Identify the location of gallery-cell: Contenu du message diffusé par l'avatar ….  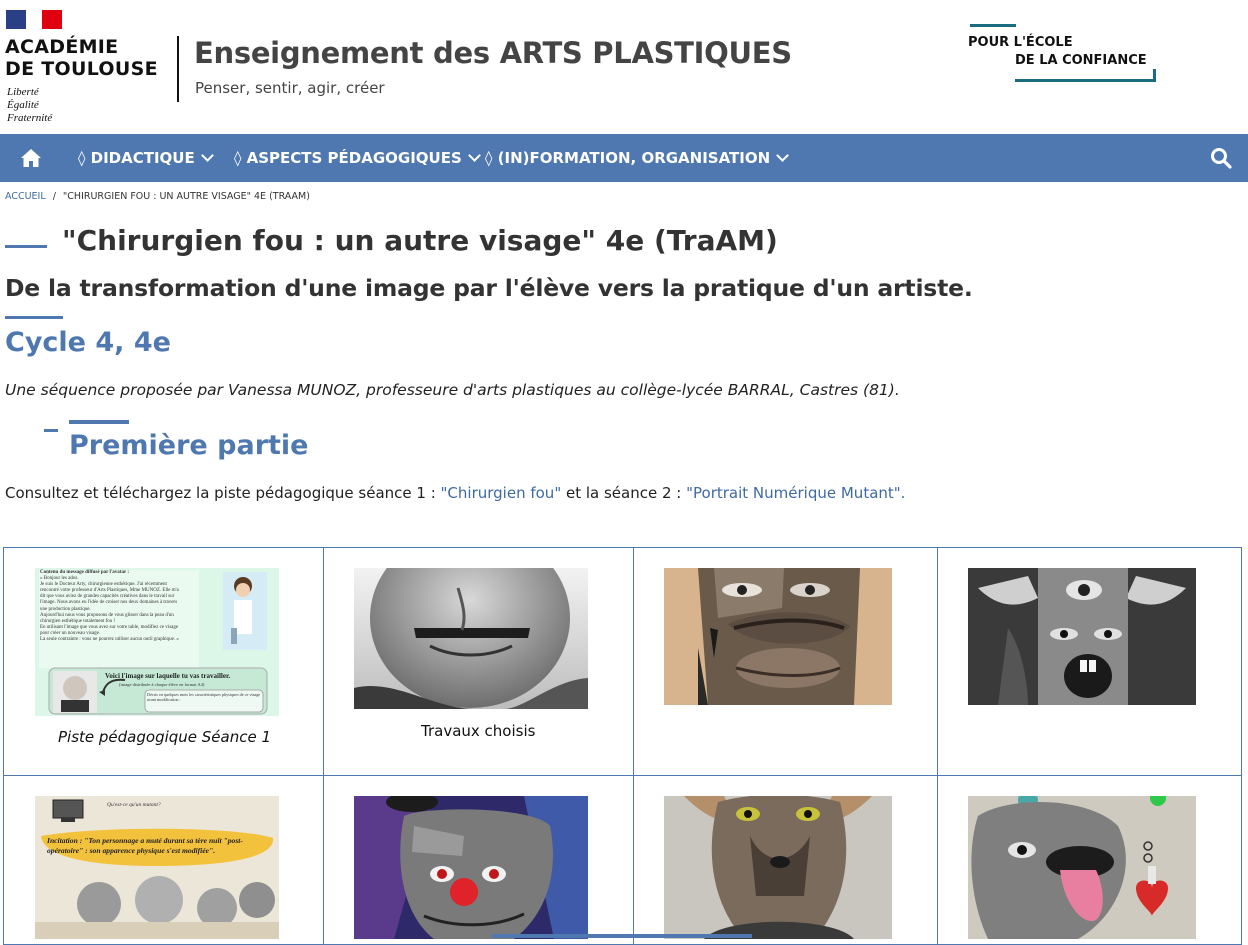
(163, 661).